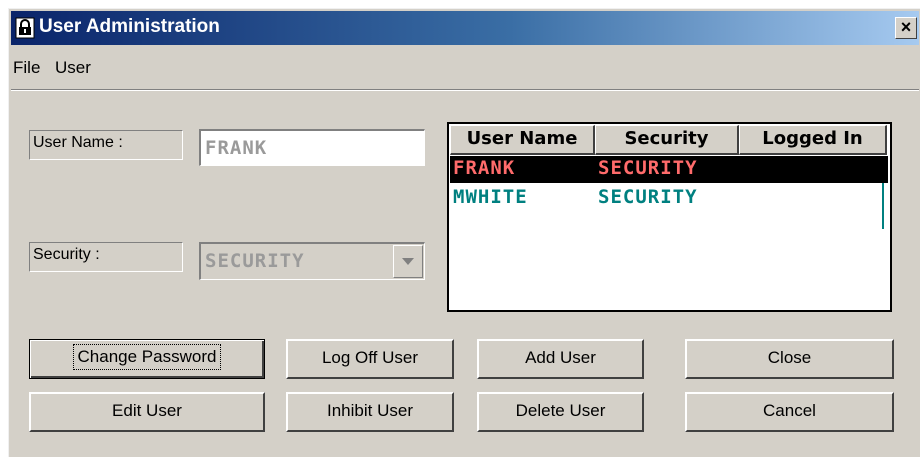 The image size is (921, 460). Describe the element at coordinates (370, 412) in the screenshot. I see `inhibit-user-button: Inhibit User` at that location.